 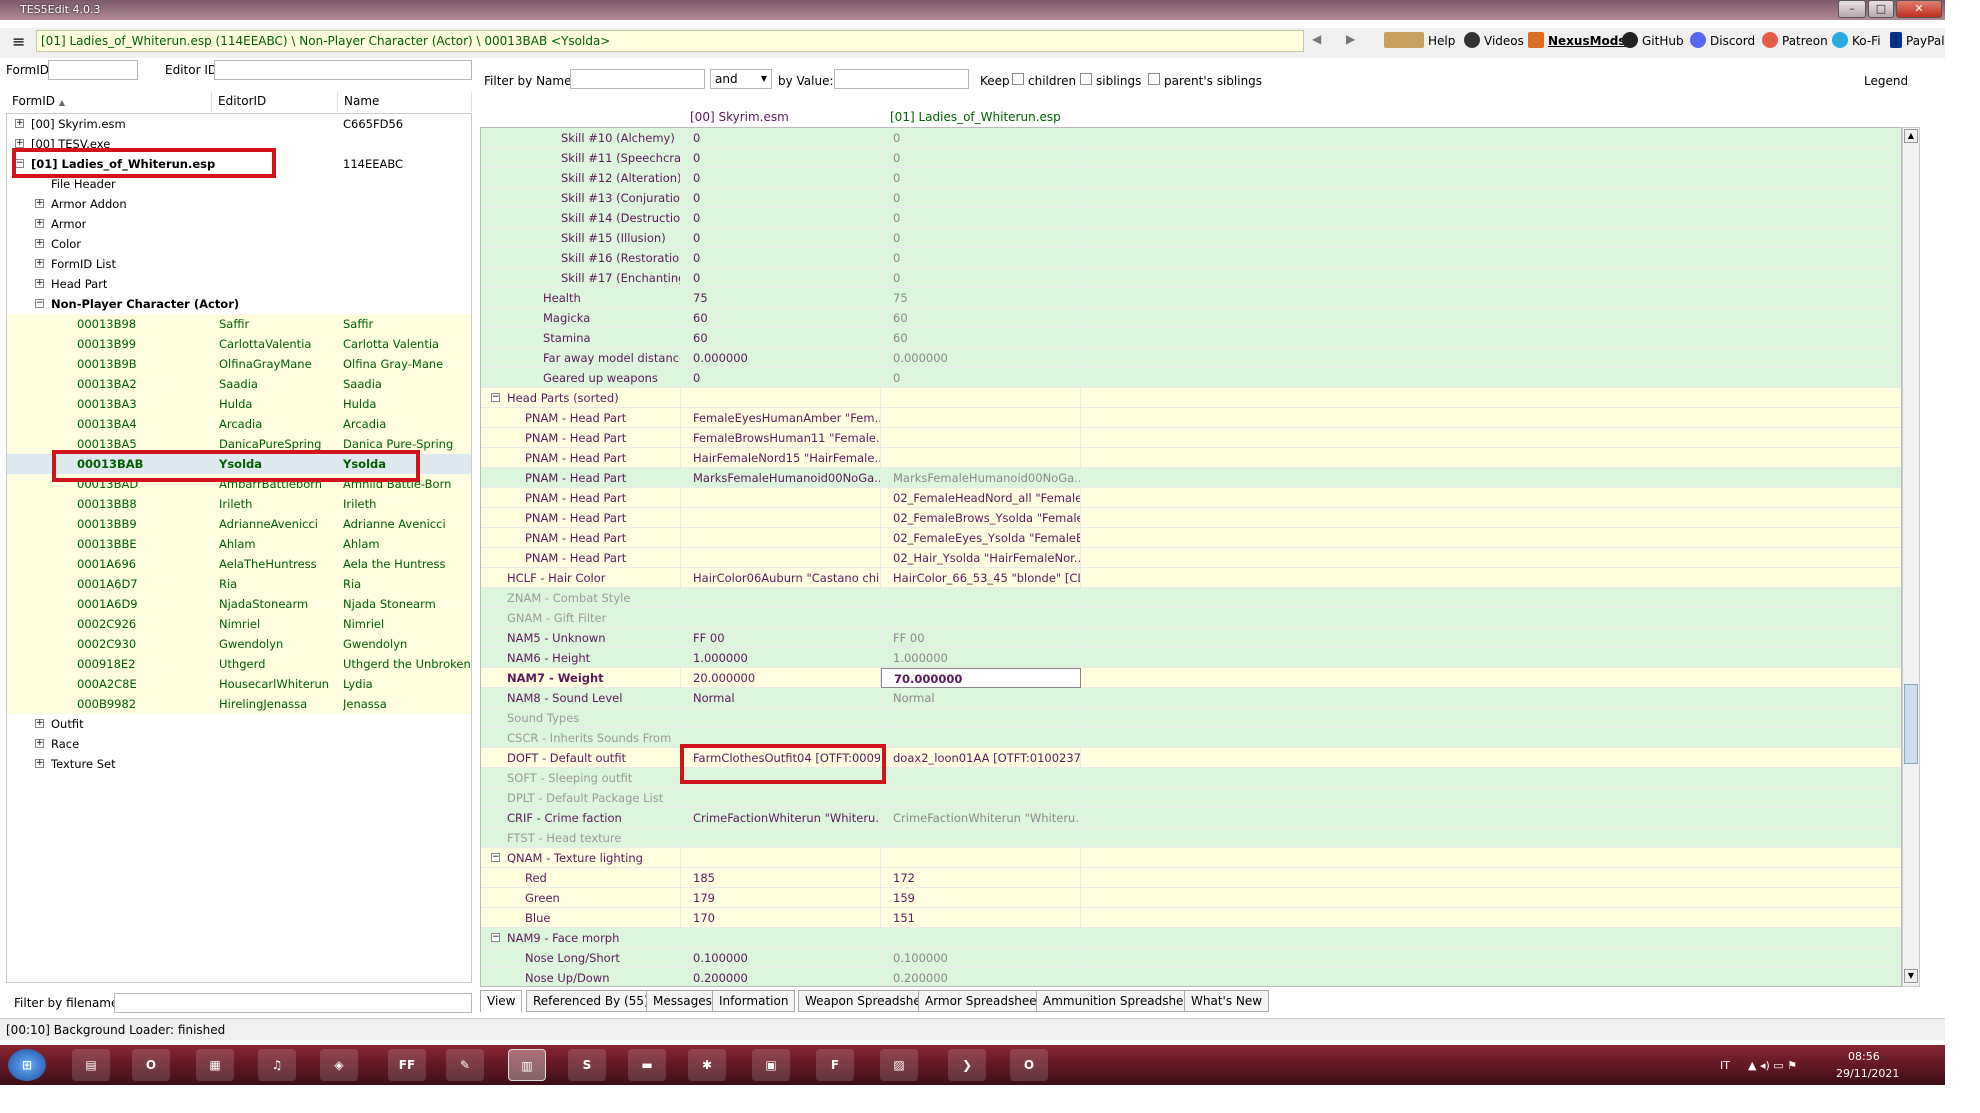 What do you see at coordinates (1191, 158) in the screenshot?
I see `record-row: Skill #11 (Speechcraft) 0 0` at bounding box center [1191, 158].